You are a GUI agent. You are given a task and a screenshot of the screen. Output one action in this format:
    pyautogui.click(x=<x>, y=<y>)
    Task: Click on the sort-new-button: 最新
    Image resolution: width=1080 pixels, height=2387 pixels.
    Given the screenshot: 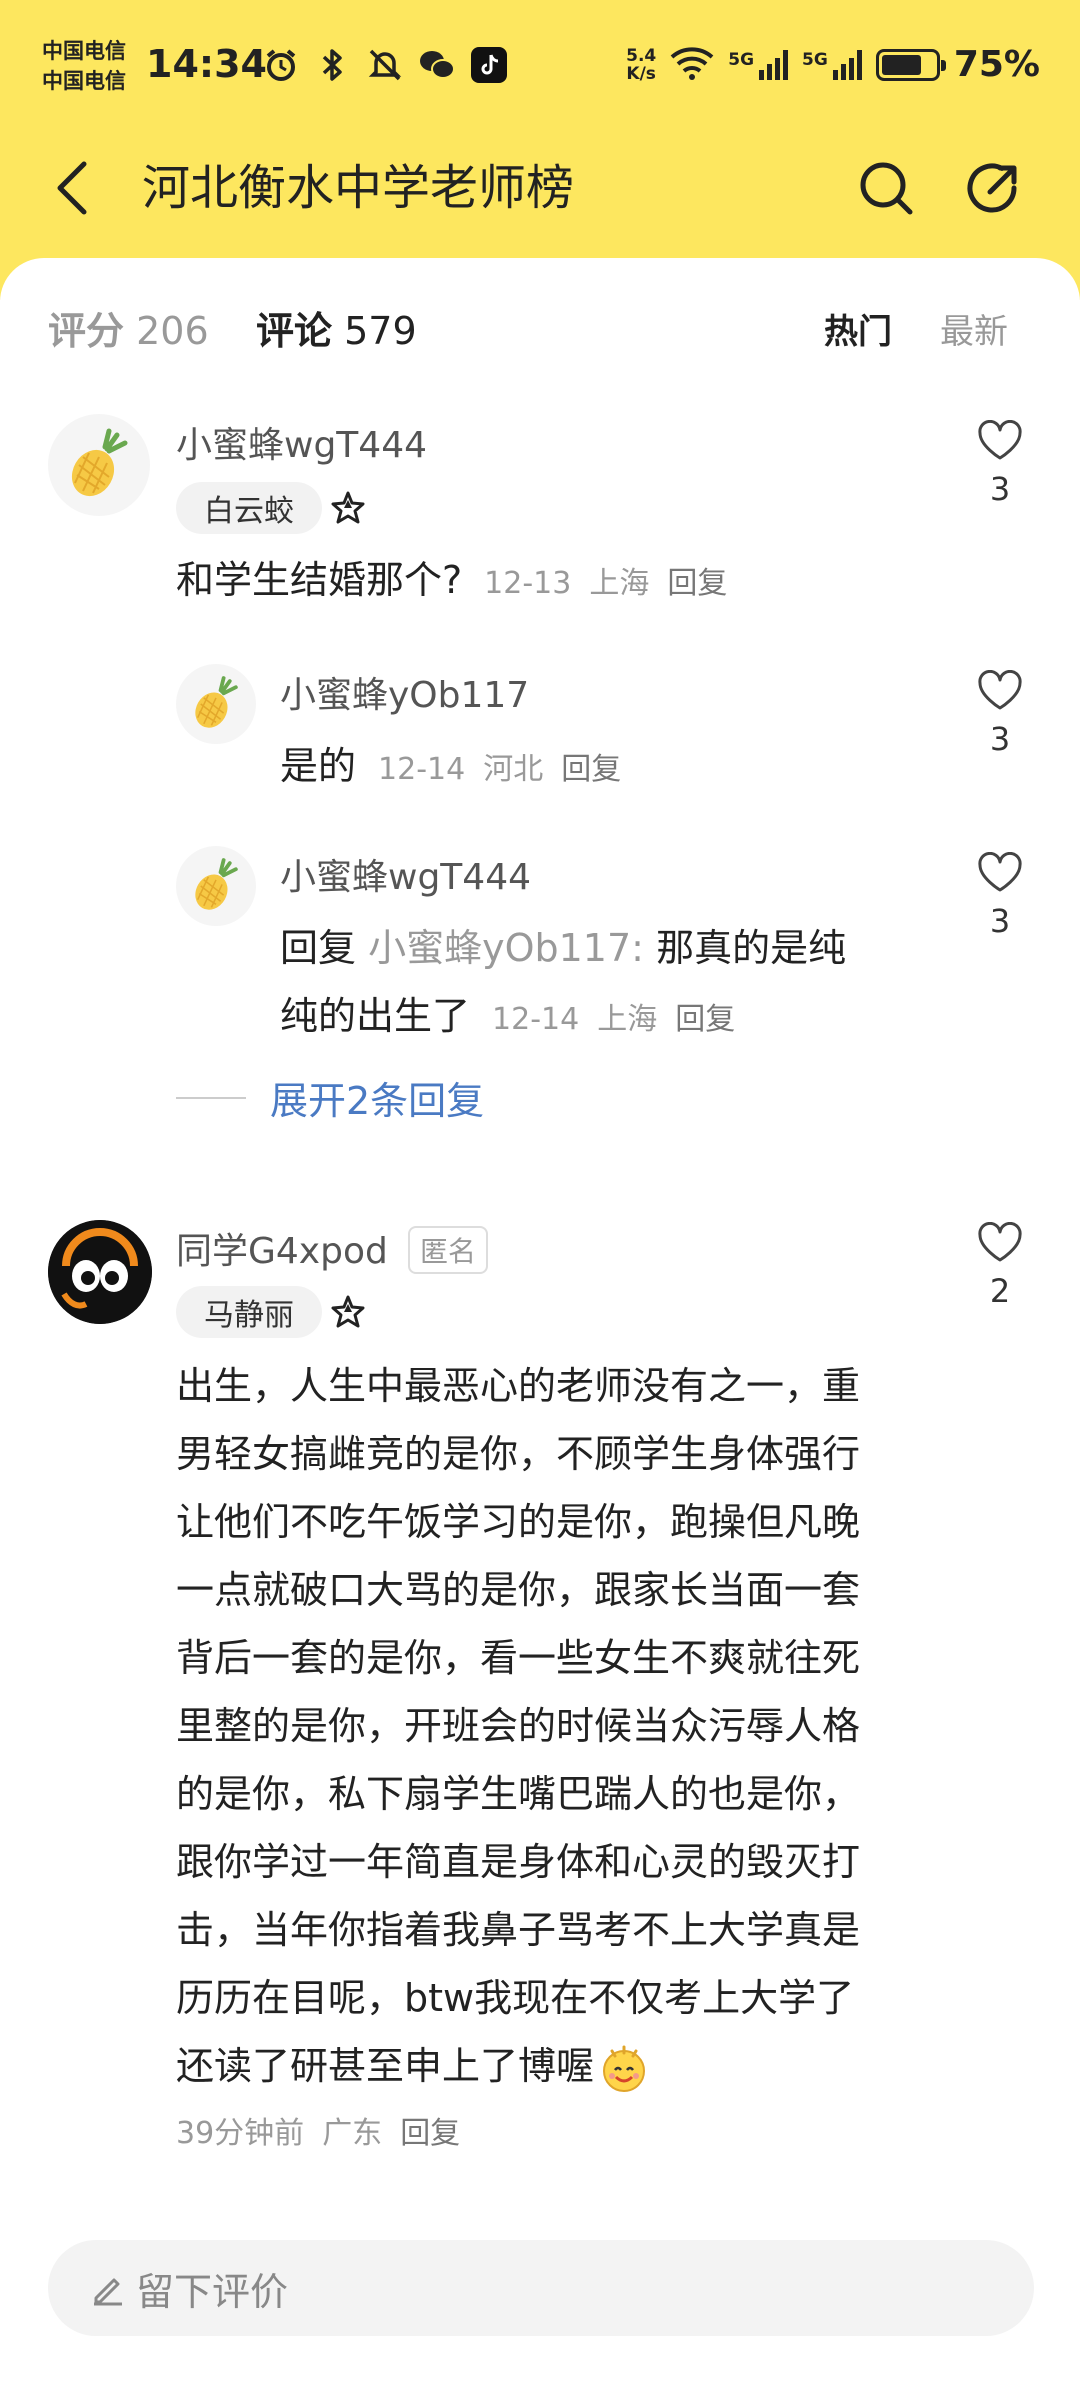 What is the action you would take?
    pyautogui.click(x=974, y=328)
    